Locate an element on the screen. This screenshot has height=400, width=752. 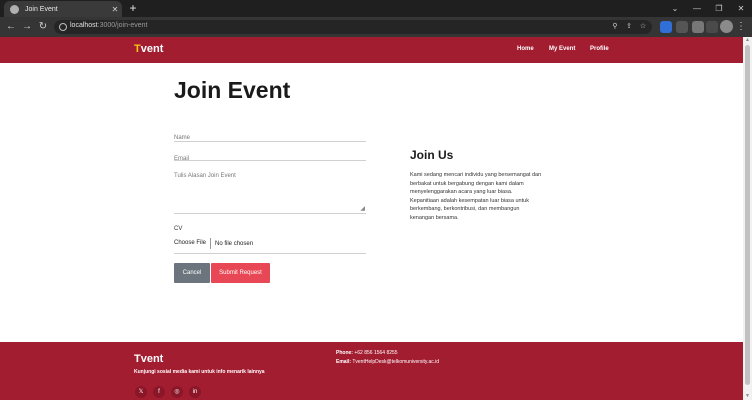
site-info-icon is located at coordinates (63, 27).